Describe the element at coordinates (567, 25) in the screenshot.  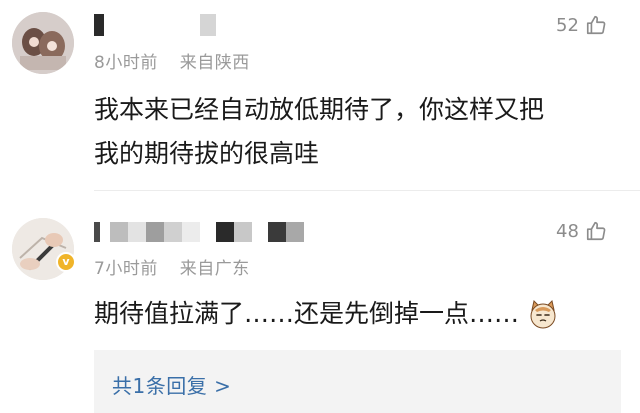
I see `like-count-1: 52` at that location.